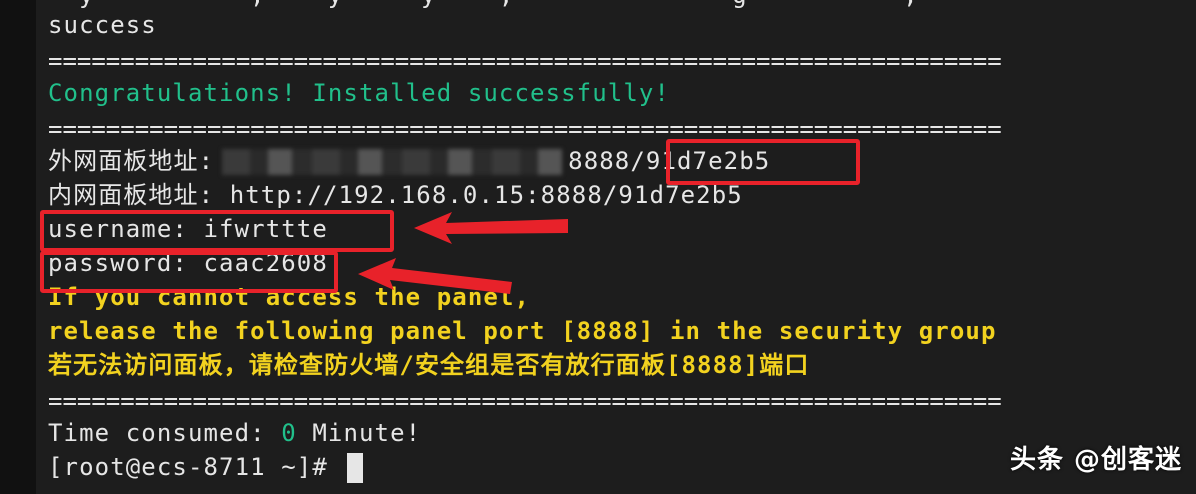 Image resolution: width=1196 pixels, height=494 pixels. What do you see at coordinates (392, 162) in the screenshot?
I see `redacted-ip-blur` at bounding box center [392, 162].